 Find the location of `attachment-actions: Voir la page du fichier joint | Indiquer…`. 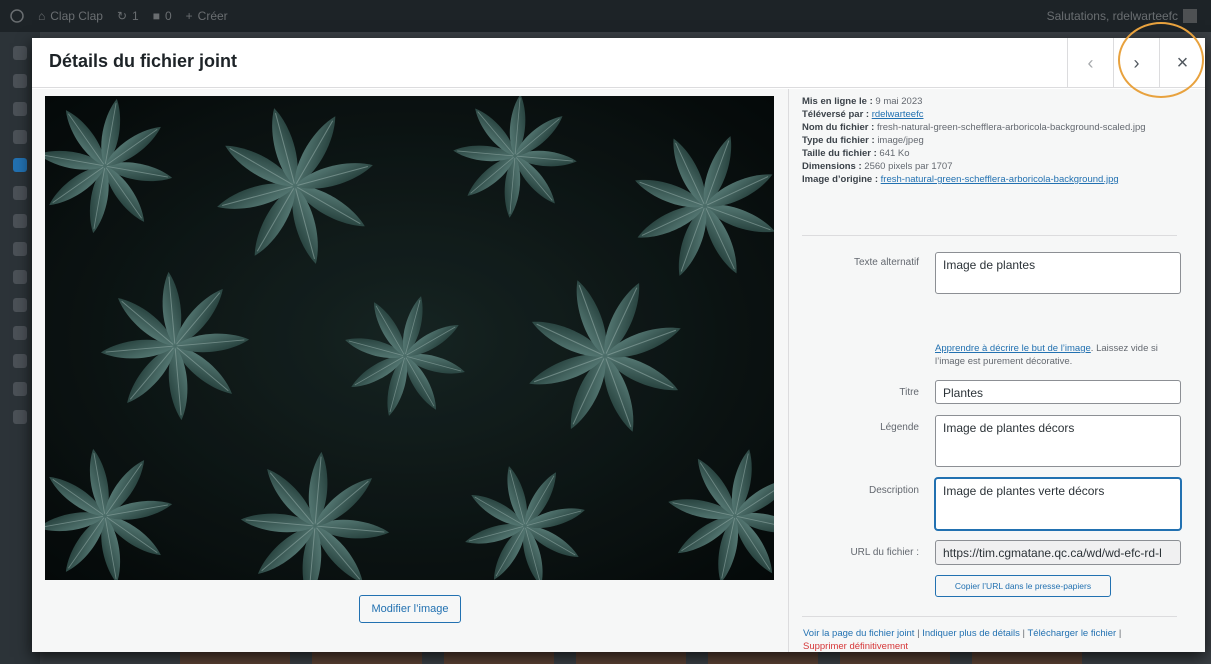

attachment-actions: Voir la page du fichier joint | Indiquer… is located at coordinates (962, 640).